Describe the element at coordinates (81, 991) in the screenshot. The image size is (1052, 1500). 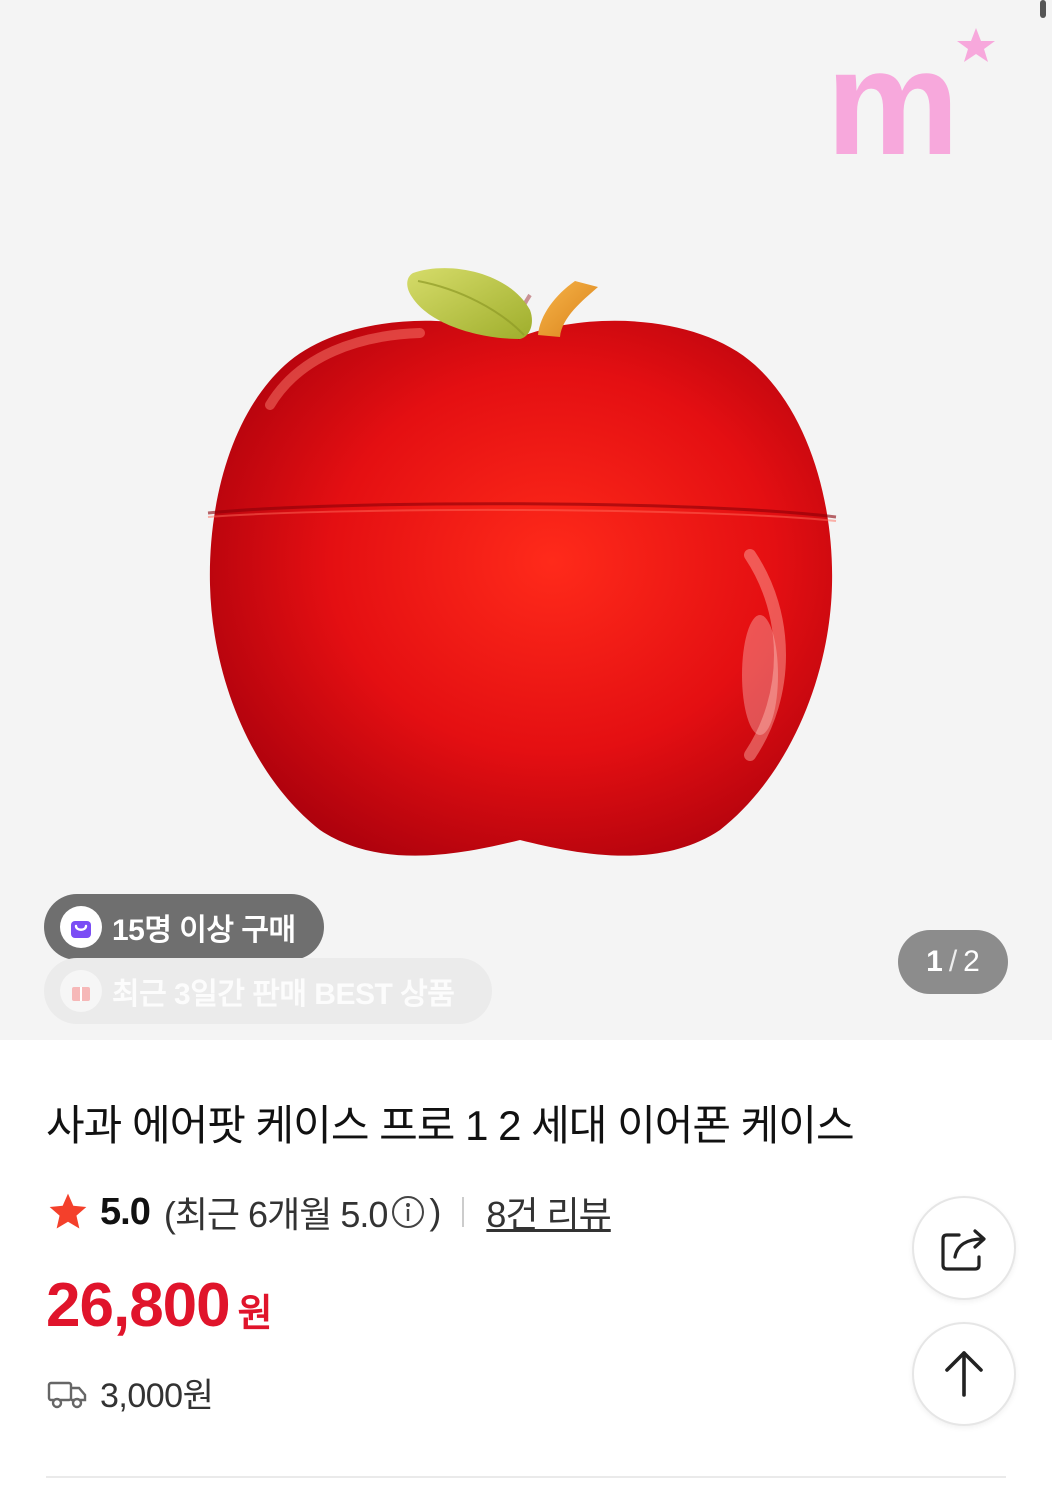
I see `gift-icon` at that location.